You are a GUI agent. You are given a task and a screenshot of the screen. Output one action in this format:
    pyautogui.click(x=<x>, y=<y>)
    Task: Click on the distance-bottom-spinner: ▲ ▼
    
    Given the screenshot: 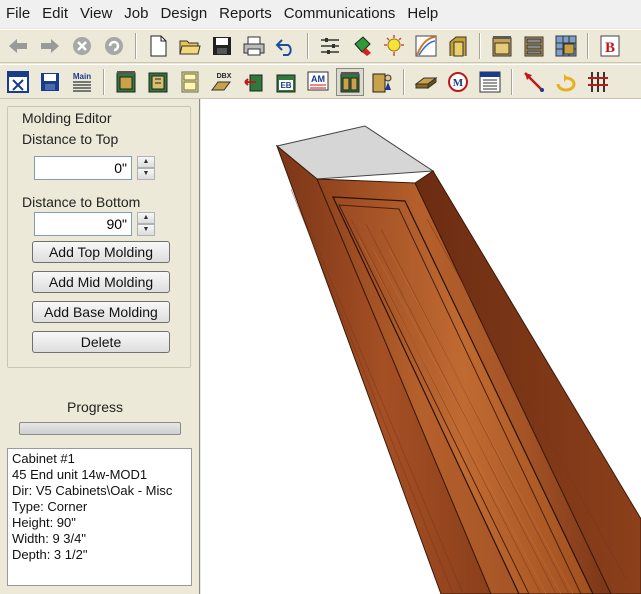 What is the action you would take?
    pyautogui.click(x=146, y=224)
    